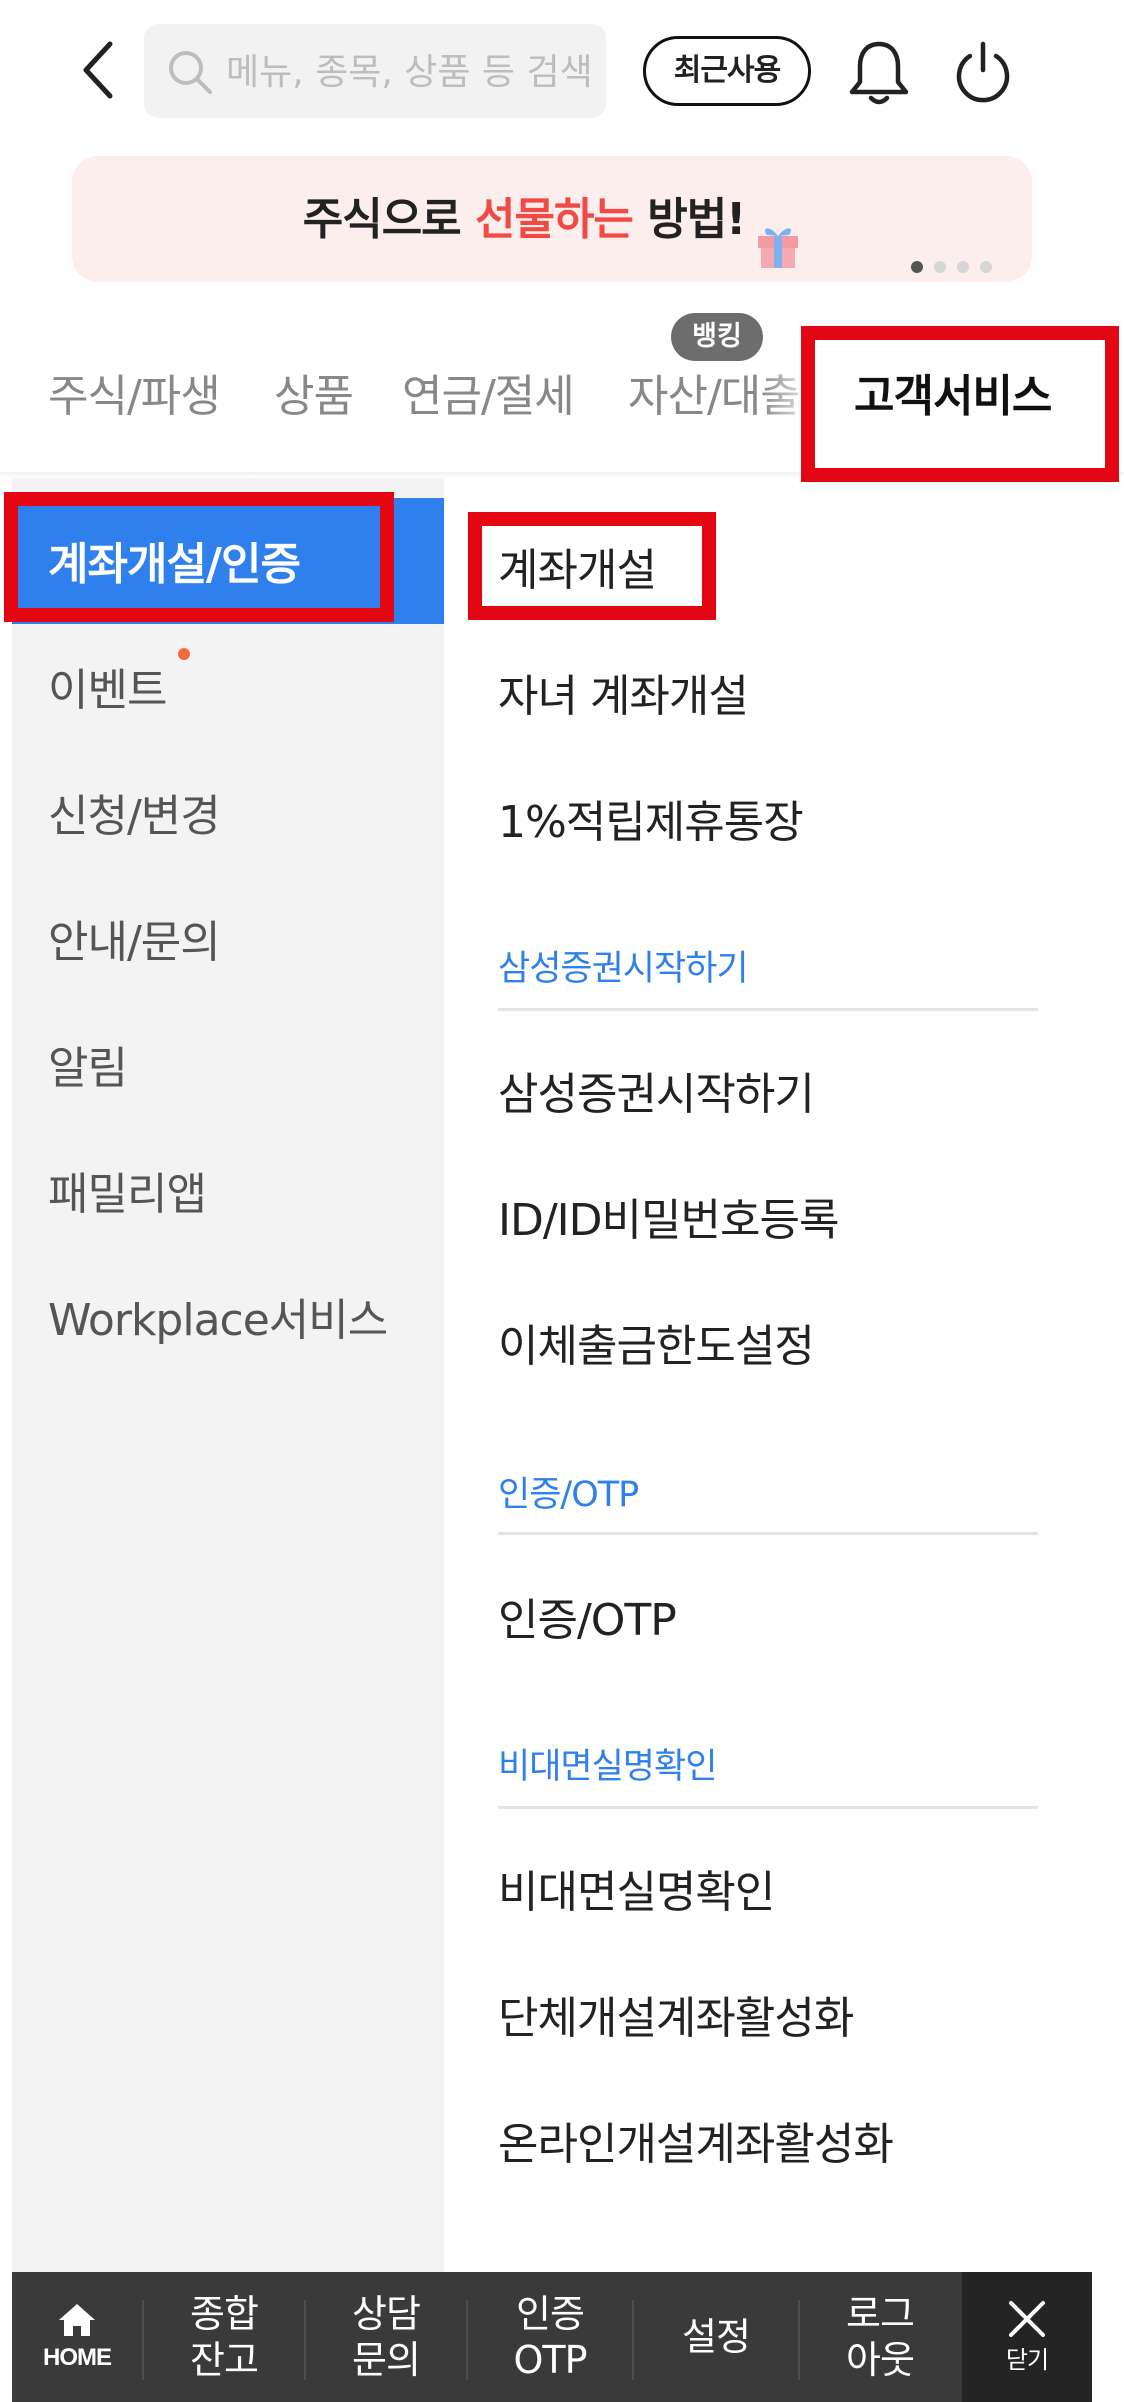 This screenshot has height=2402, width=1124. I want to click on banking-badge: 뱅킹, so click(717, 337).